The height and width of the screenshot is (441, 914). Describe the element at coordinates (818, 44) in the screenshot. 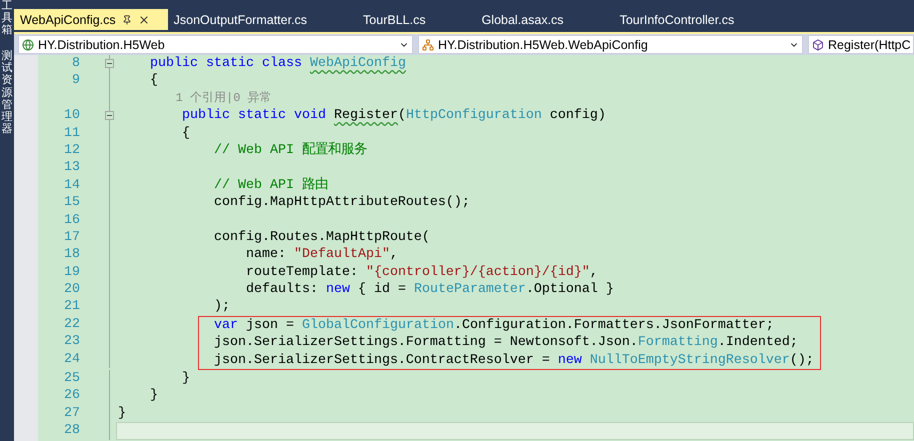

I see `cube-icon` at that location.